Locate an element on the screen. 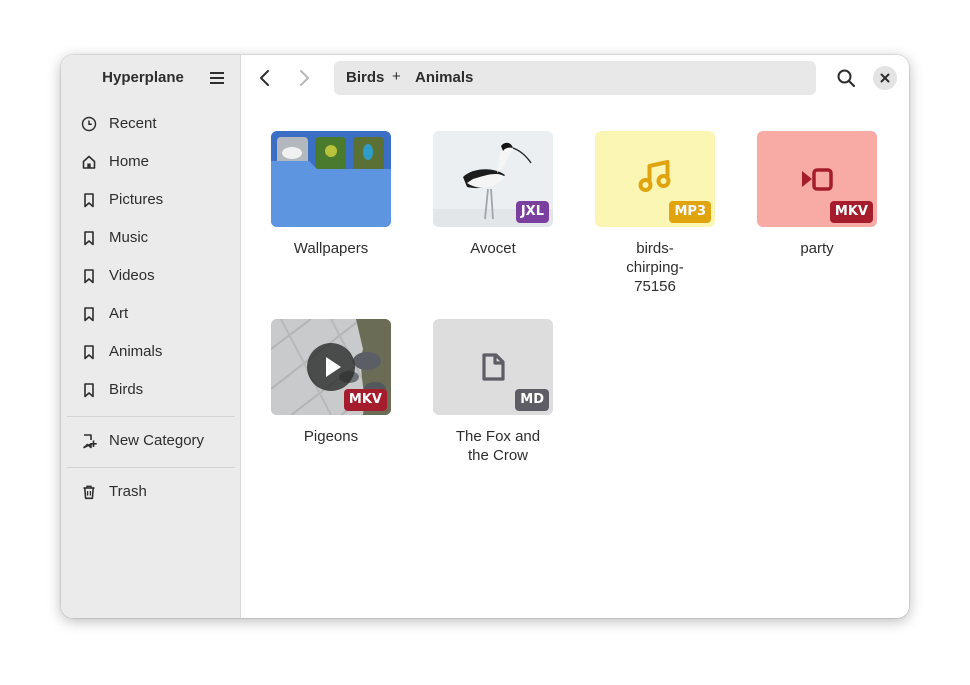  file-name: party is located at coordinates (817, 248).